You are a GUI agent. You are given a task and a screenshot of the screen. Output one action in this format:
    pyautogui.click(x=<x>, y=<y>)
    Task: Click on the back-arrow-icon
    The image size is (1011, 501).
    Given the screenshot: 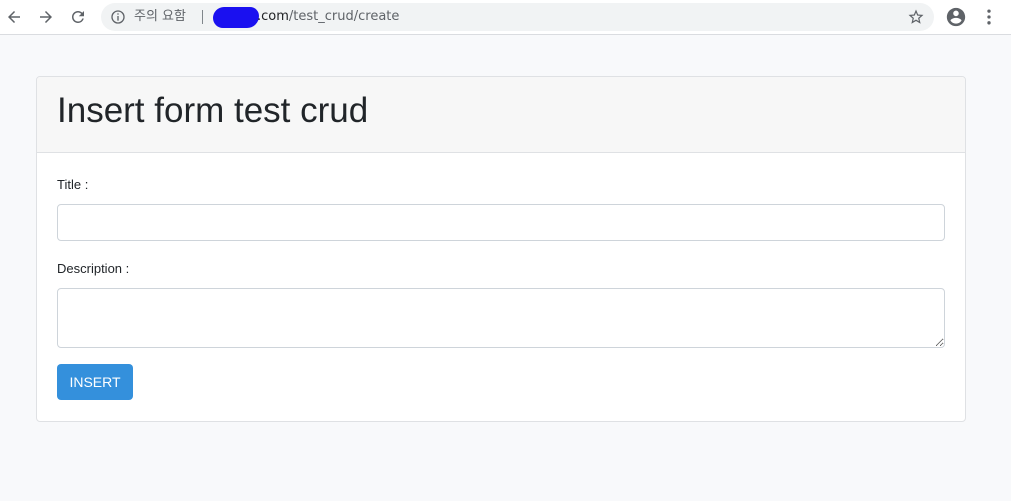 What is the action you would take?
    pyautogui.click(x=14, y=17)
    